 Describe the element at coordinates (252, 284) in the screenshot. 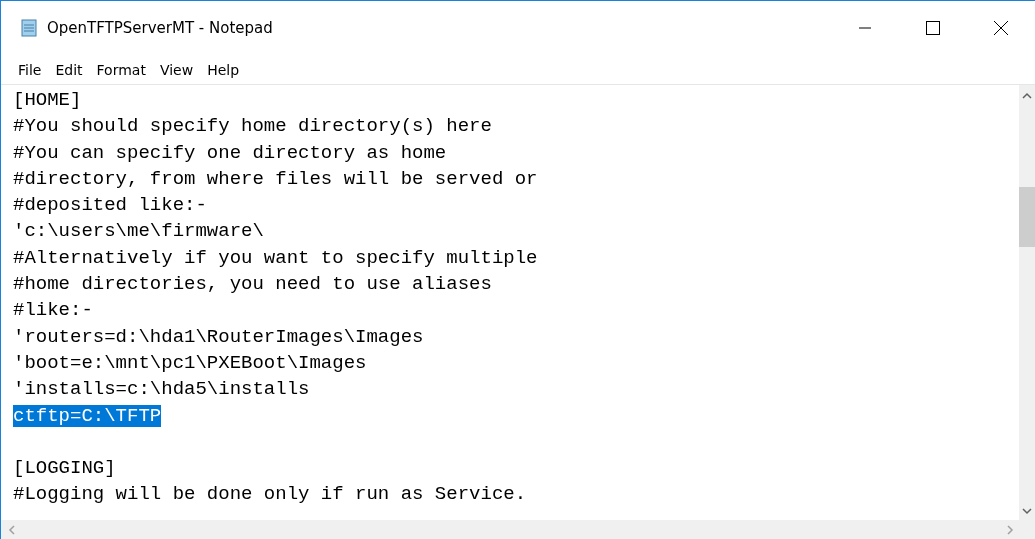

I see `text-line: #home directories, you need to use aliases` at that location.